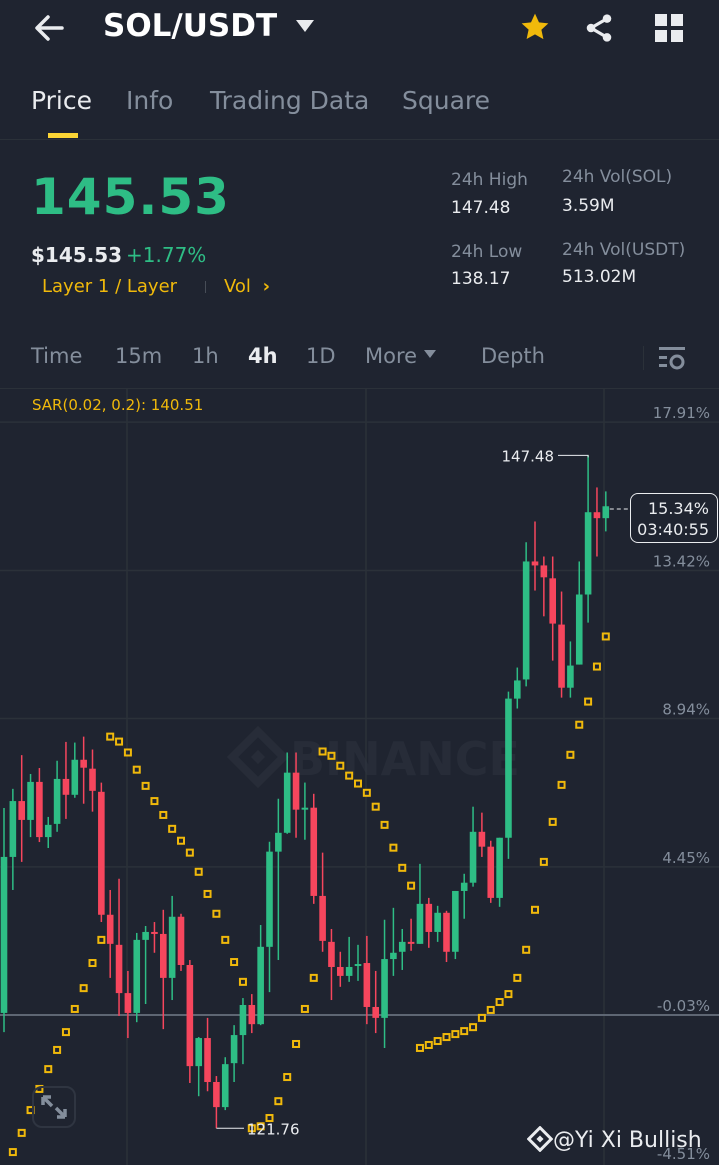 The height and width of the screenshot is (1165, 719). I want to click on binance-logo-icon, so click(540, 1139).